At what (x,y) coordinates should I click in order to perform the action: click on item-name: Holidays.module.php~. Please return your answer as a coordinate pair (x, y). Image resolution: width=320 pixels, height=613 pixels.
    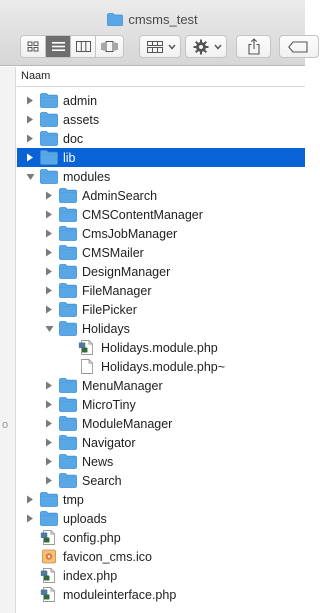
    Looking at the image, I should click on (163, 366).